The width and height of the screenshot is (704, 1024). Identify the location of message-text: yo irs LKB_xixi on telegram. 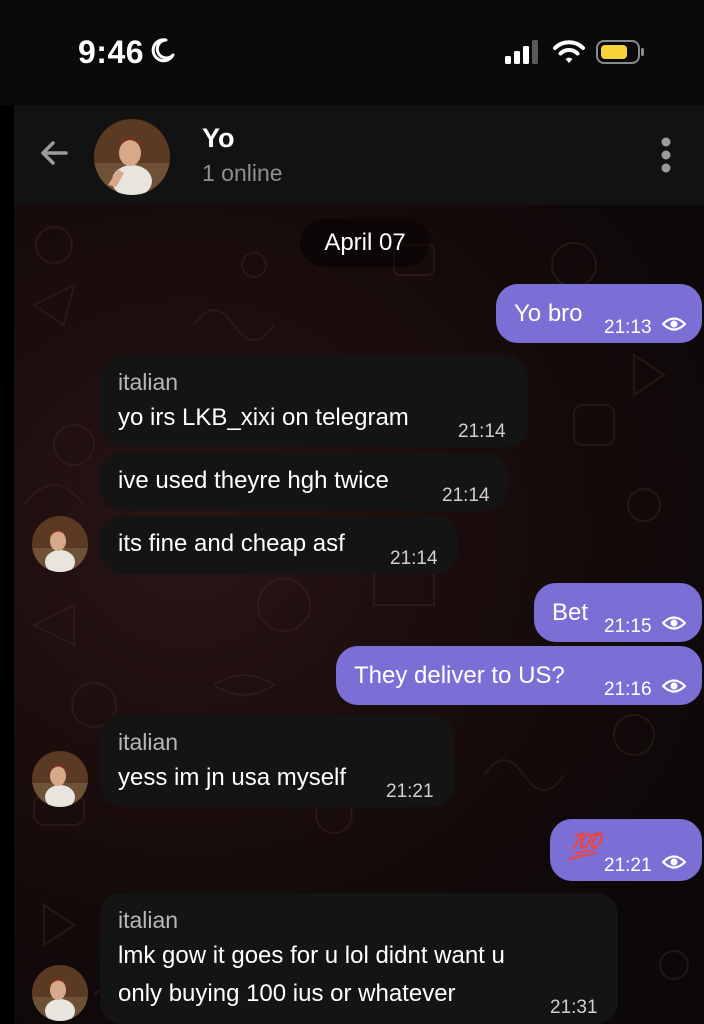
(263, 417).